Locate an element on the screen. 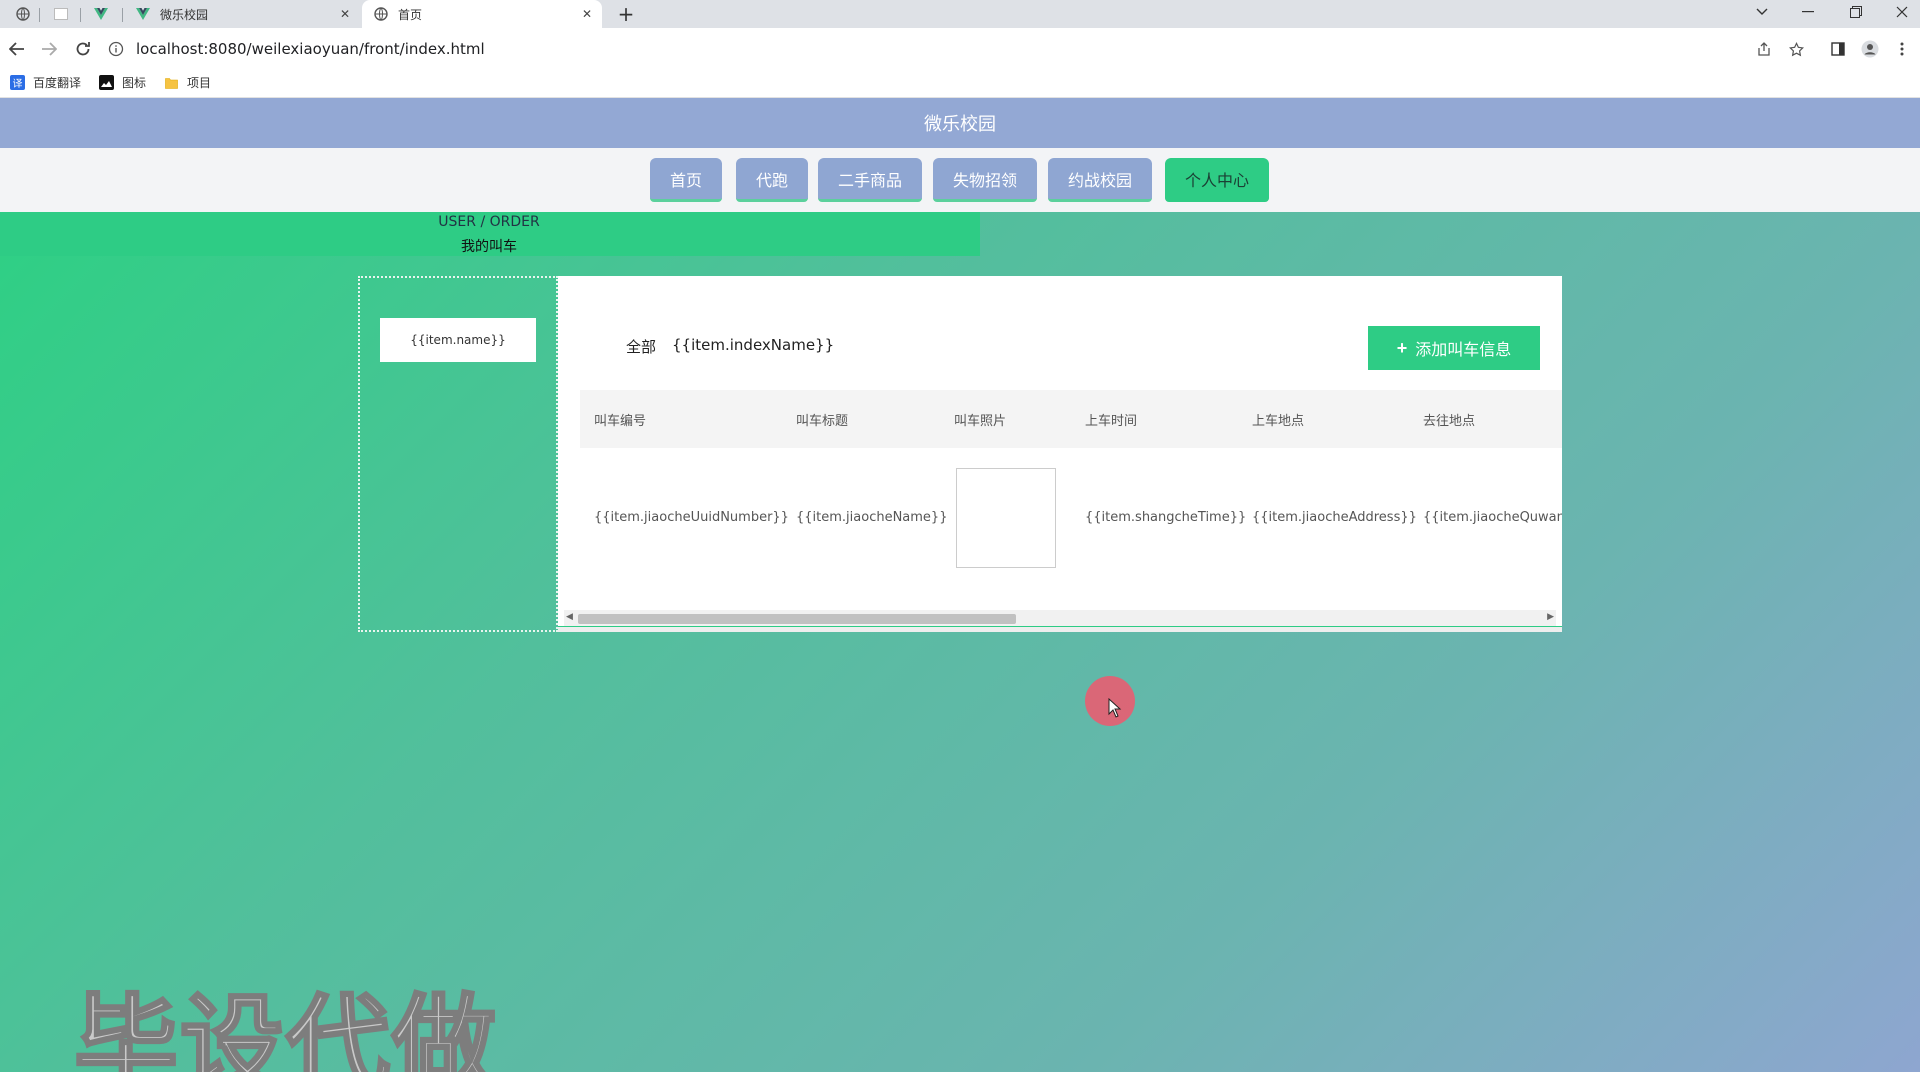 The height and width of the screenshot is (1072, 1920). star-bookmark-icon is located at coordinates (1796, 49).